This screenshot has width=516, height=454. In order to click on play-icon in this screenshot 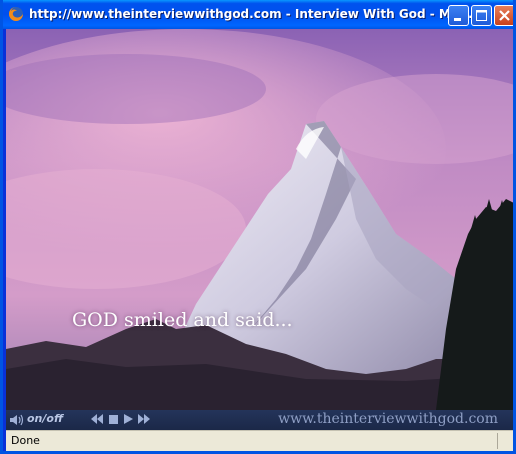, I will do `click(128, 419)`.